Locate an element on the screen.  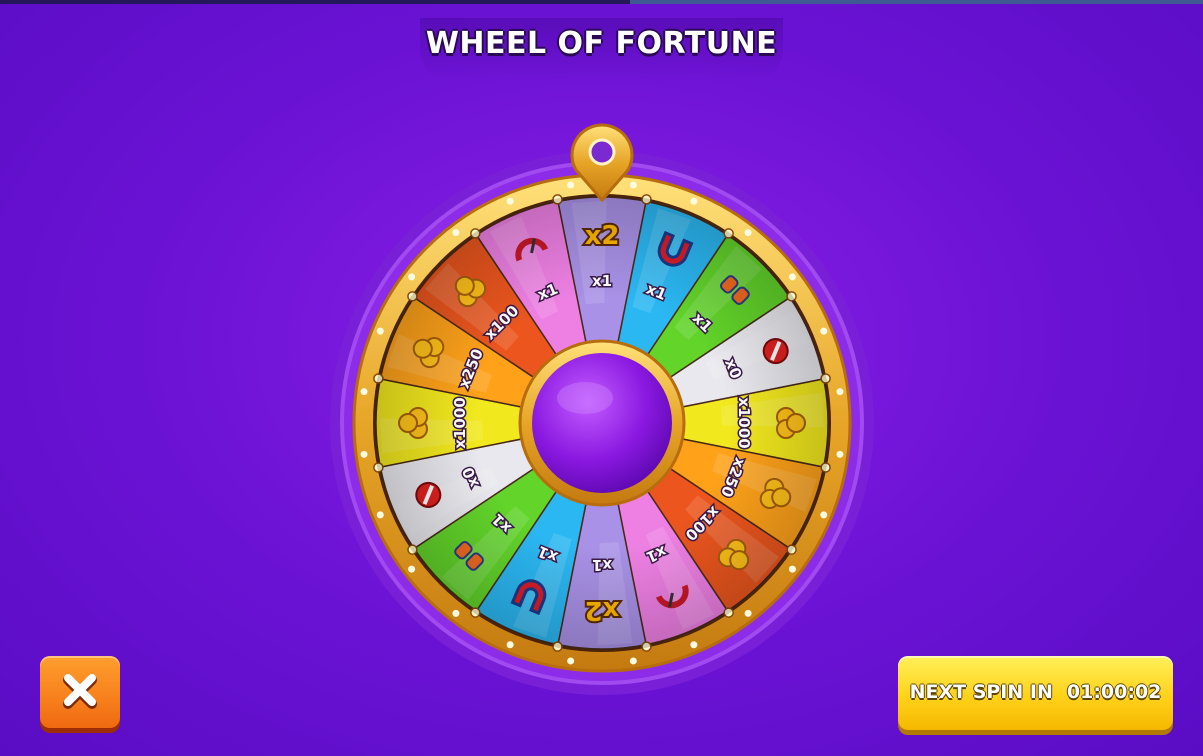
hub-shine is located at coordinates (585, 398).